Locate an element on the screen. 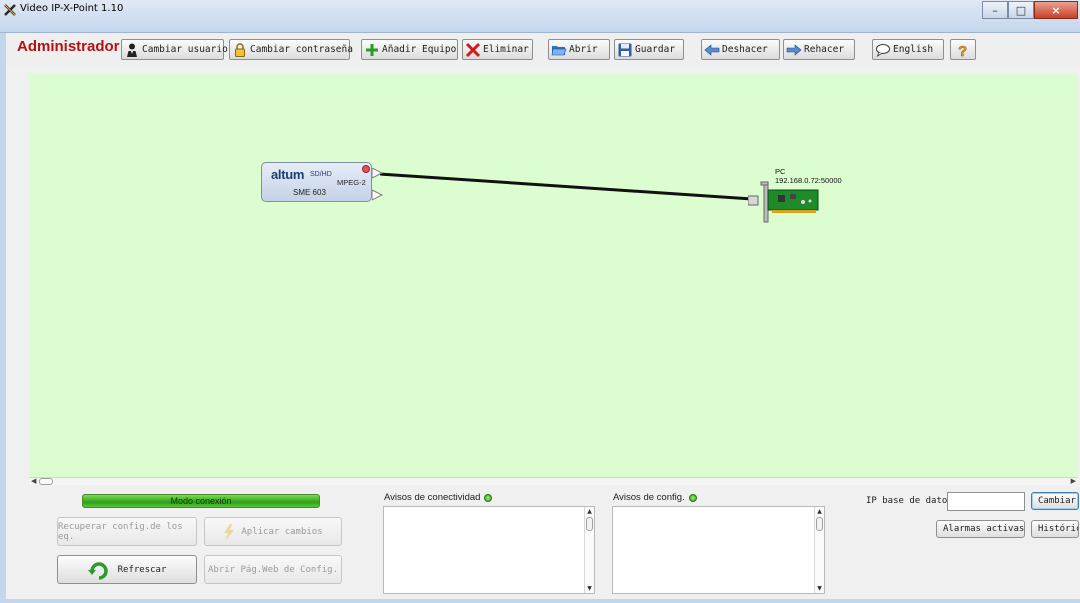  connectivity-alerts-header: Avisos de conectividad is located at coordinates (438, 497).